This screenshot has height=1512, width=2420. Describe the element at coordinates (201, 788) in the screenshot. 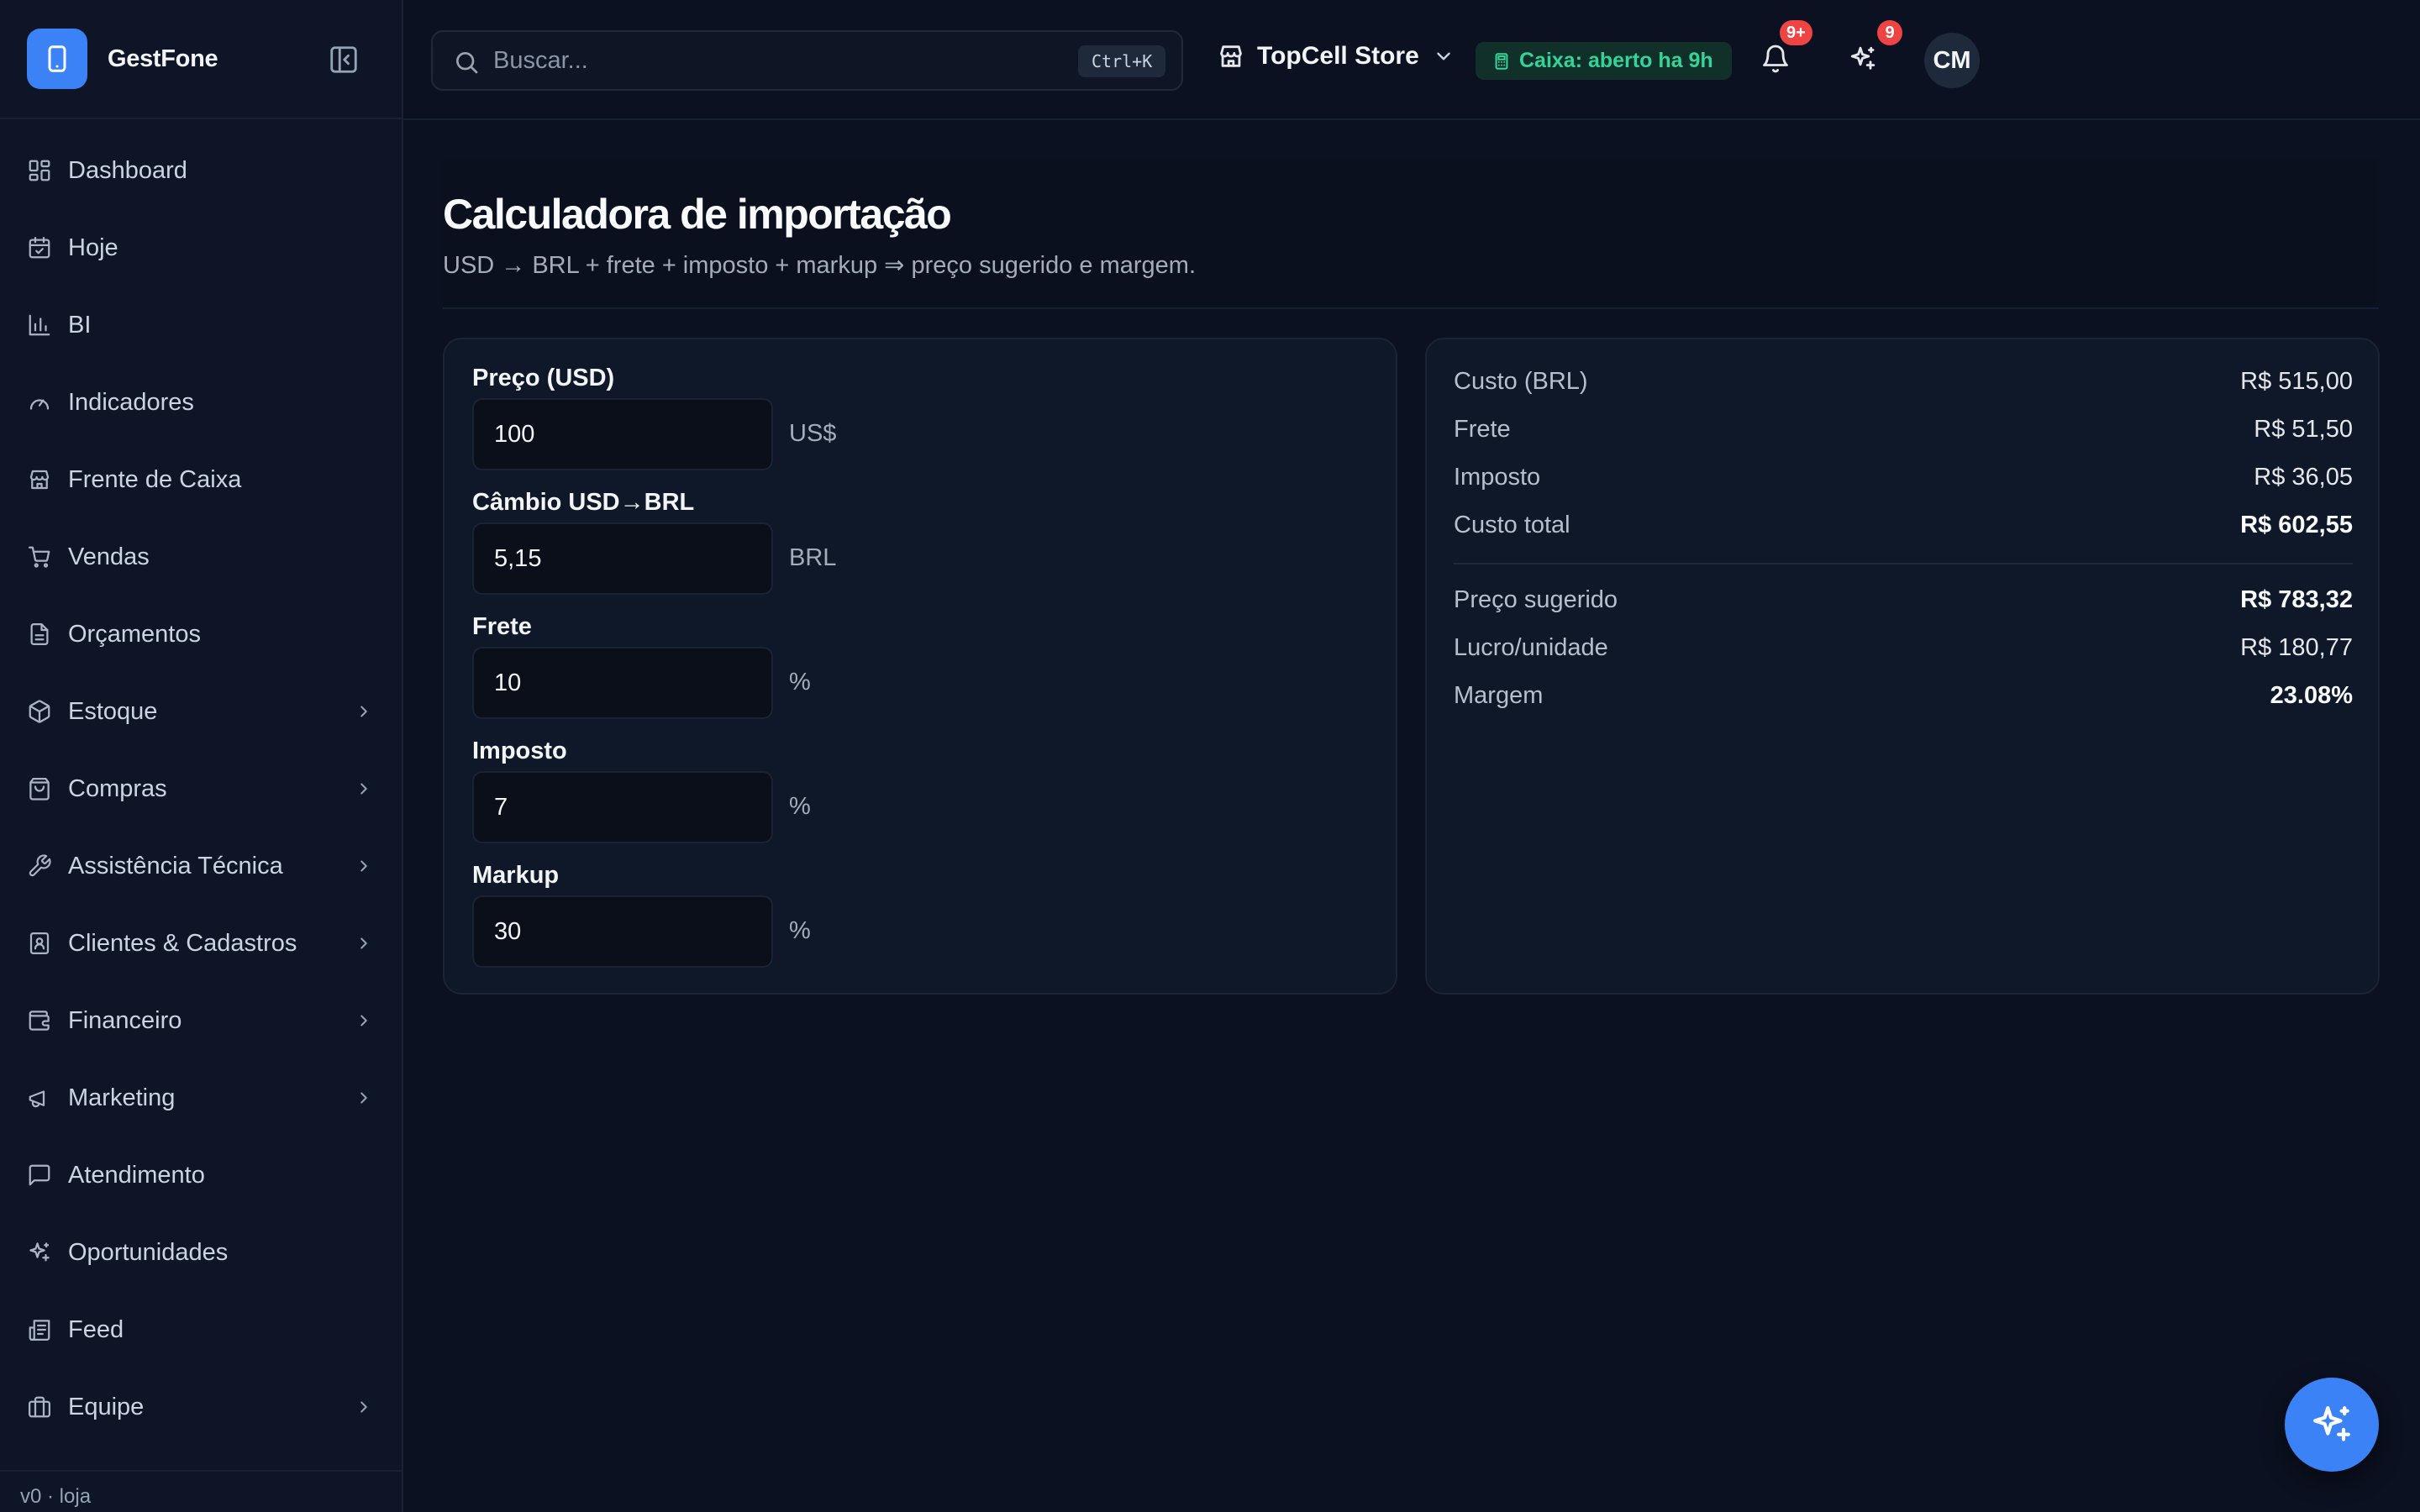

I see `sidebar-item-compras: Compras` at that location.